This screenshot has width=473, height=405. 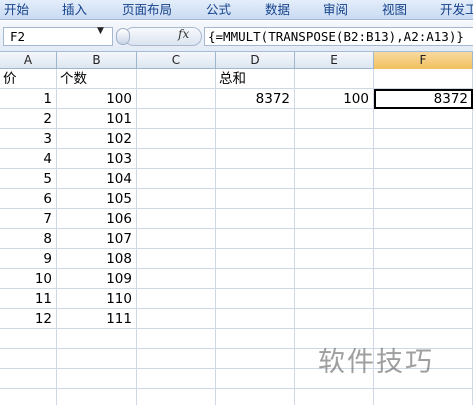 What do you see at coordinates (176, 159) in the screenshot?
I see `cell-c5` at bounding box center [176, 159].